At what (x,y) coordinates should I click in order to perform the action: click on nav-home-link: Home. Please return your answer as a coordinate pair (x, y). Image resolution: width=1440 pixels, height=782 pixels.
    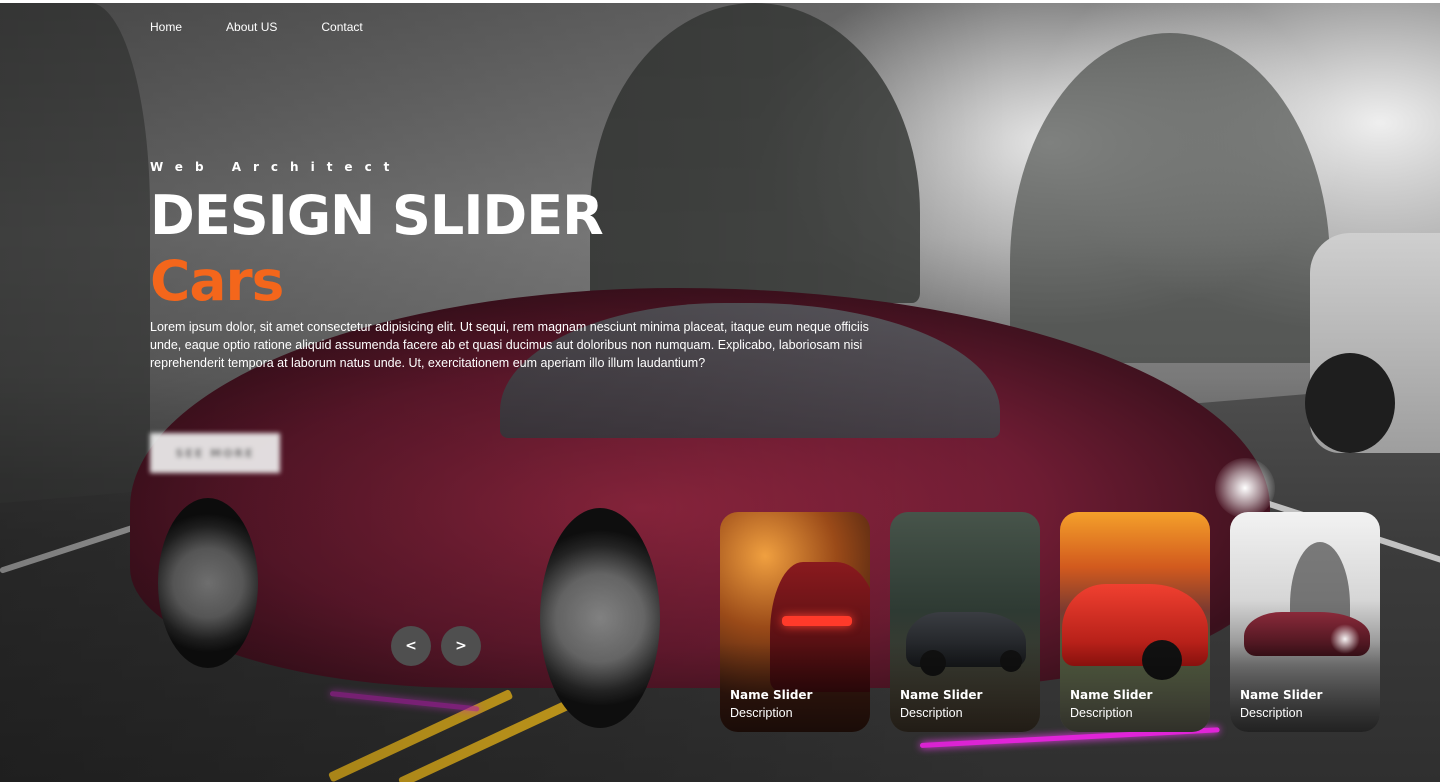
    Looking at the image, I should click on (166, 27).